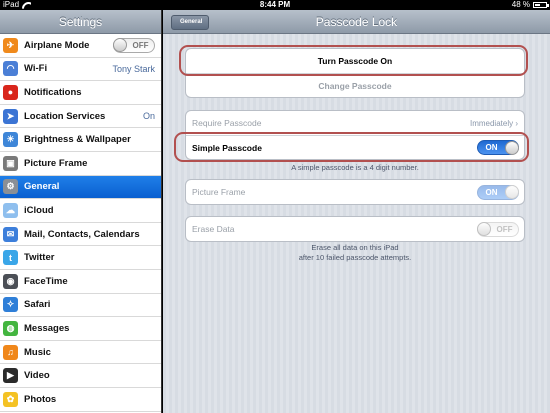 This screenshot has width=550, height=413. Describe the element at coordinates (46, 281) in the screenshot. I see `sidebar-item-label: FaceTime` at that location.